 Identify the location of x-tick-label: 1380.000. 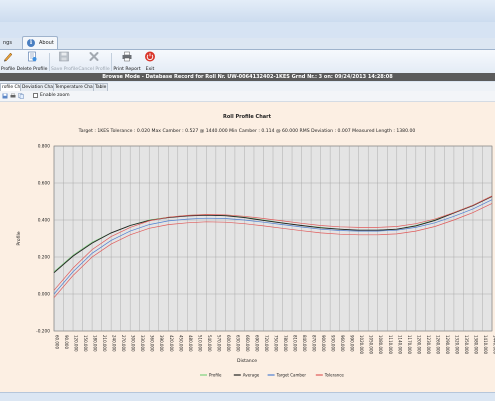
(475, 345).